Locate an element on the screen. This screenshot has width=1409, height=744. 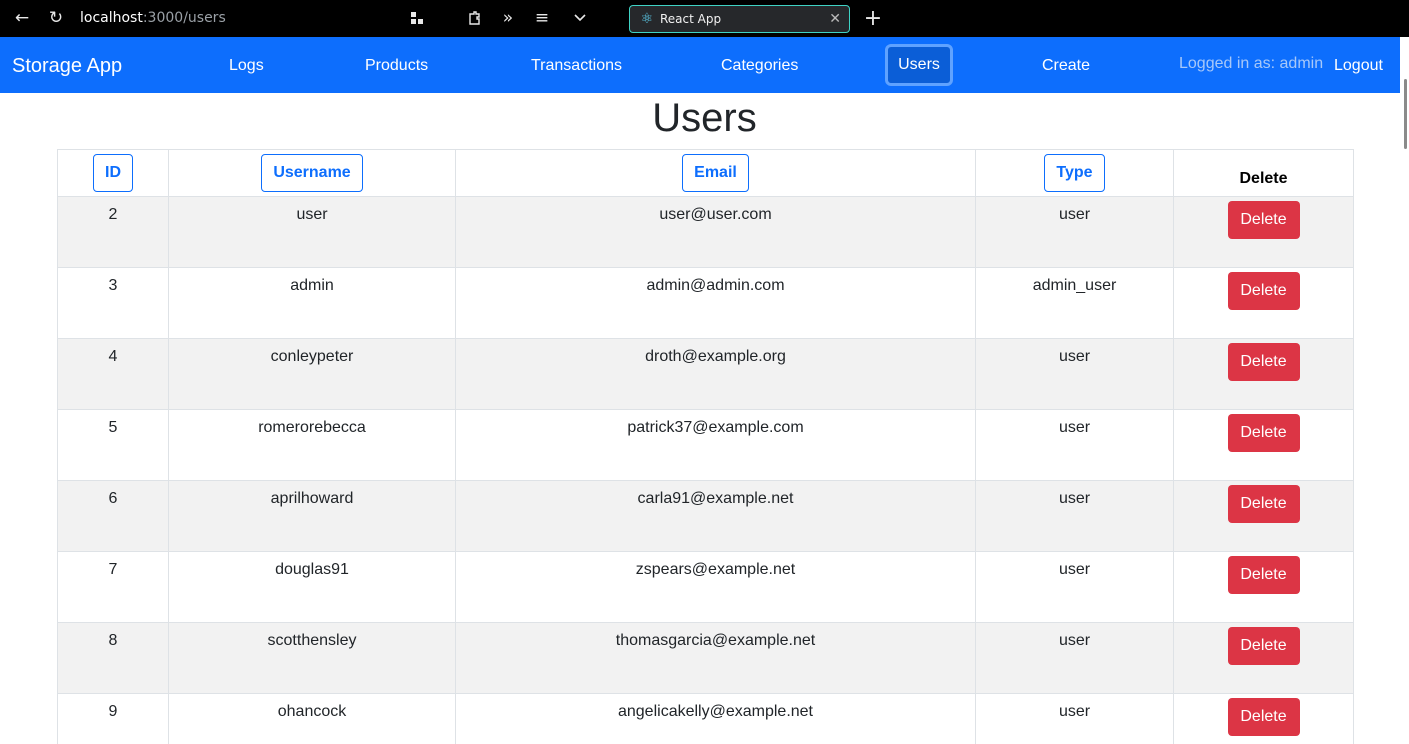
cell-username: user is located at coordinates (312, 232).